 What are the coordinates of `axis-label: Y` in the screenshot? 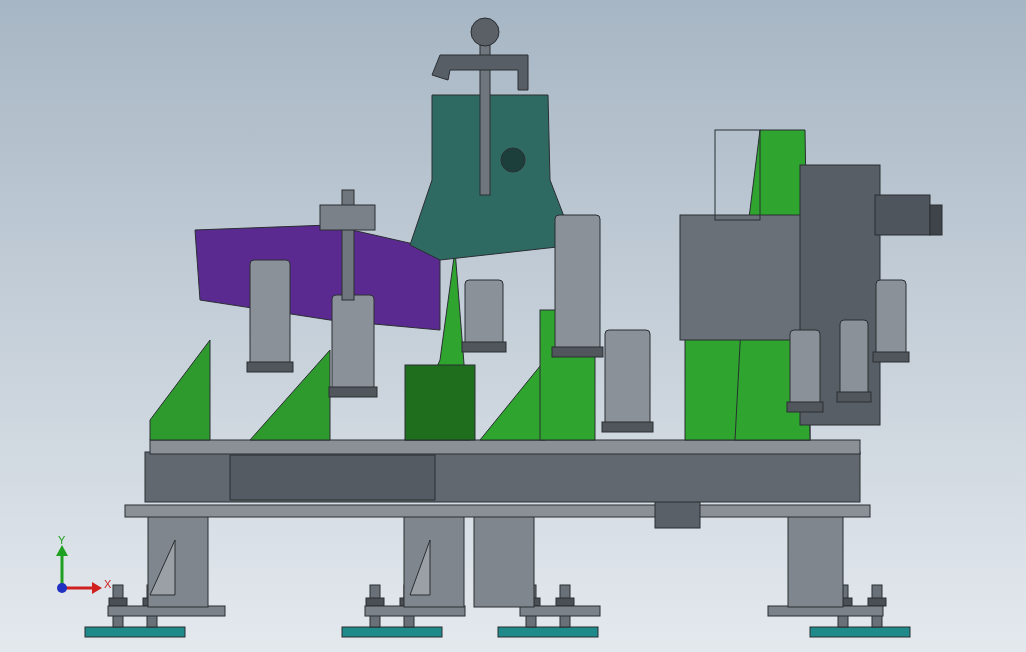 It's located at (62, 540).